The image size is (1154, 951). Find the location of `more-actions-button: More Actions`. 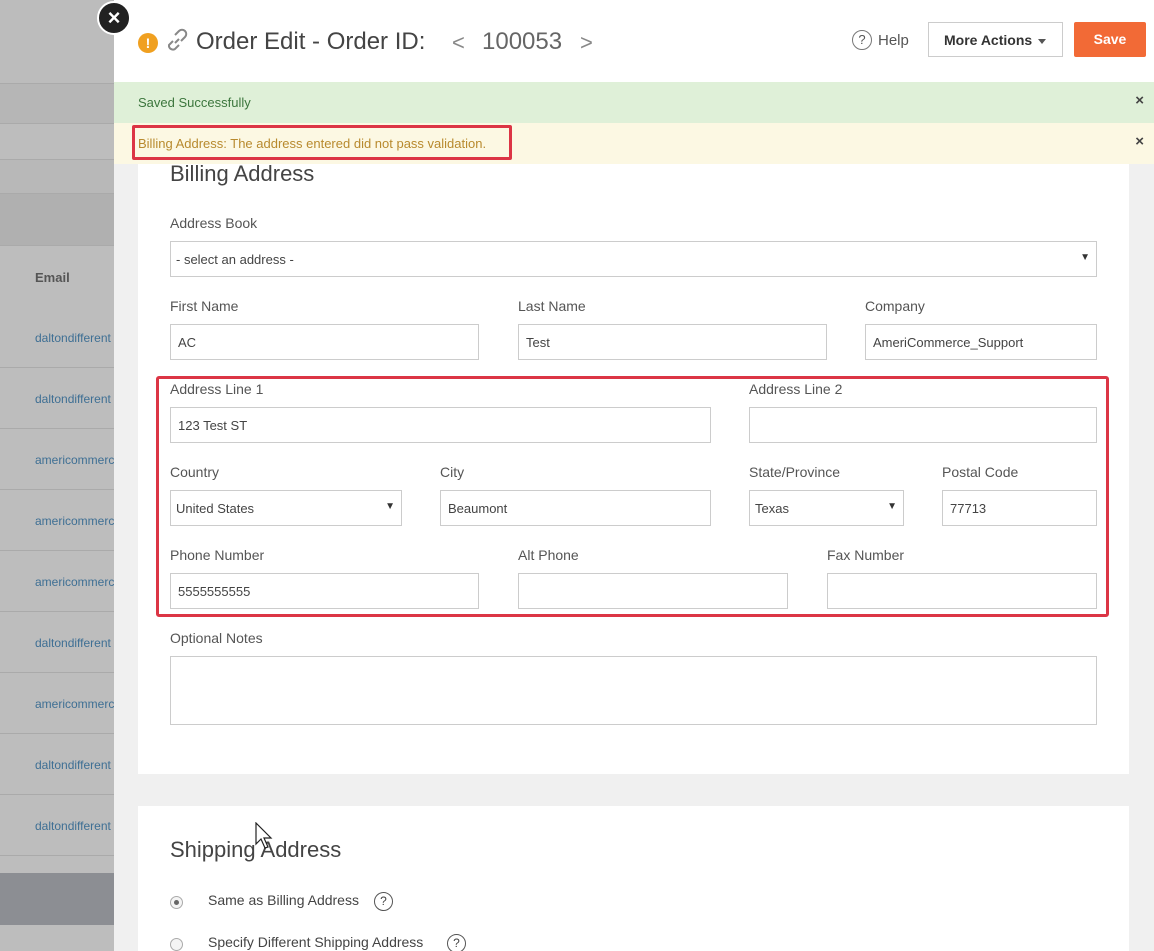

more-actions-button: More Actions is located at coordinates (995, 39).